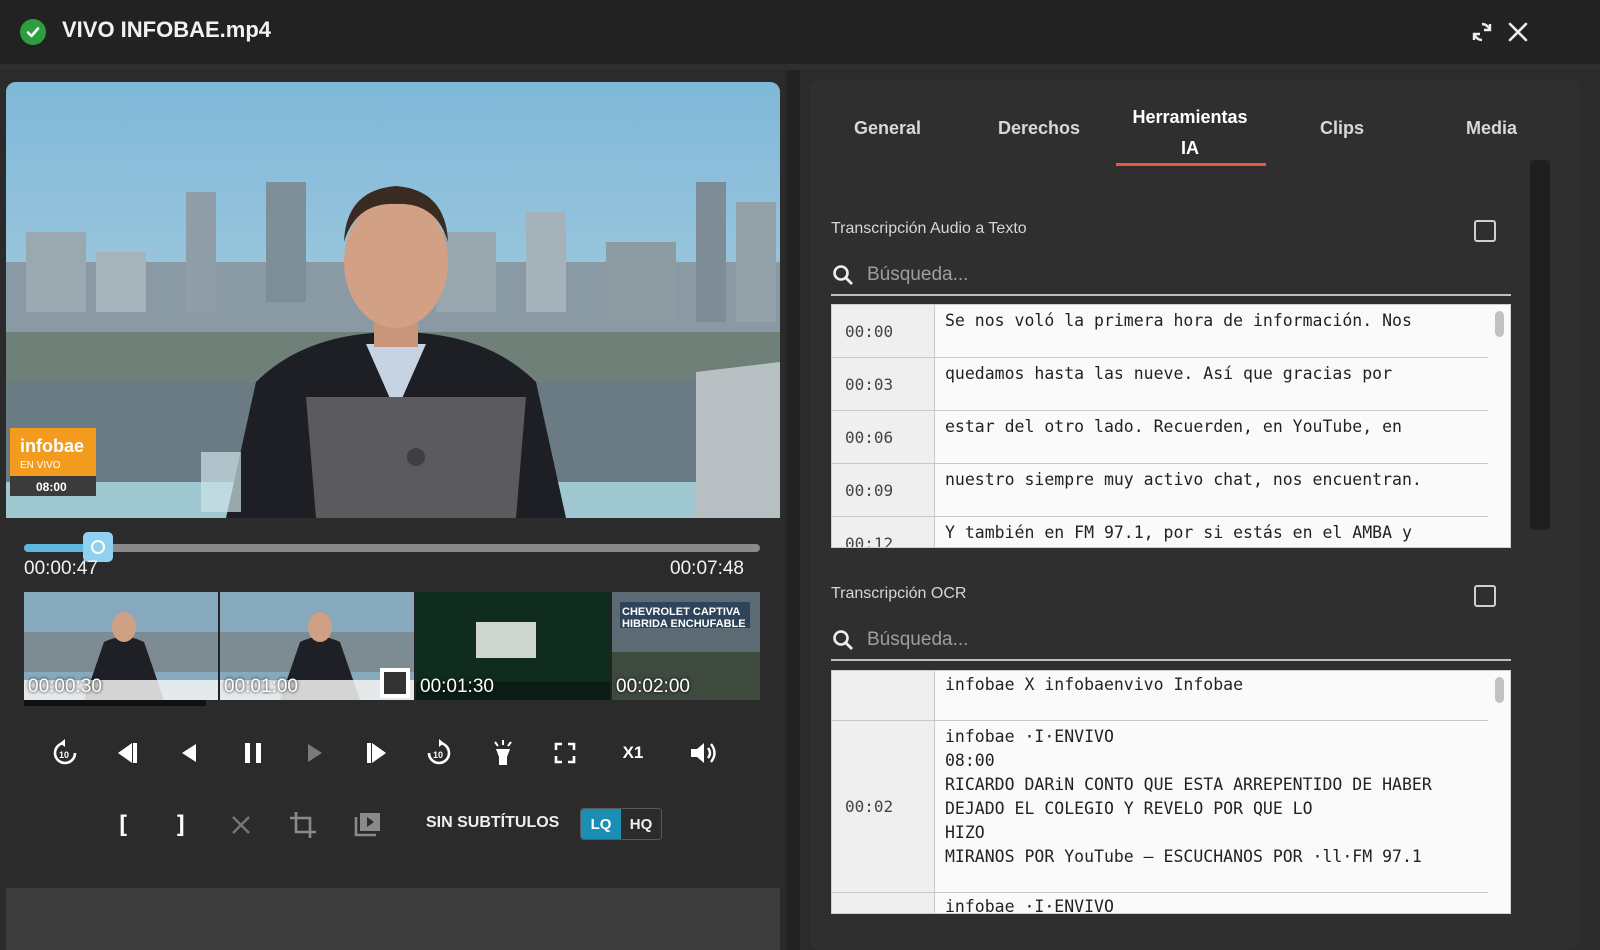 The height and width of the screenshot is (950, 1600). What do you see at coordinates (883, 490) in the screenshot?
I see `row-time: 00:09` at bounding box center [883, 490].